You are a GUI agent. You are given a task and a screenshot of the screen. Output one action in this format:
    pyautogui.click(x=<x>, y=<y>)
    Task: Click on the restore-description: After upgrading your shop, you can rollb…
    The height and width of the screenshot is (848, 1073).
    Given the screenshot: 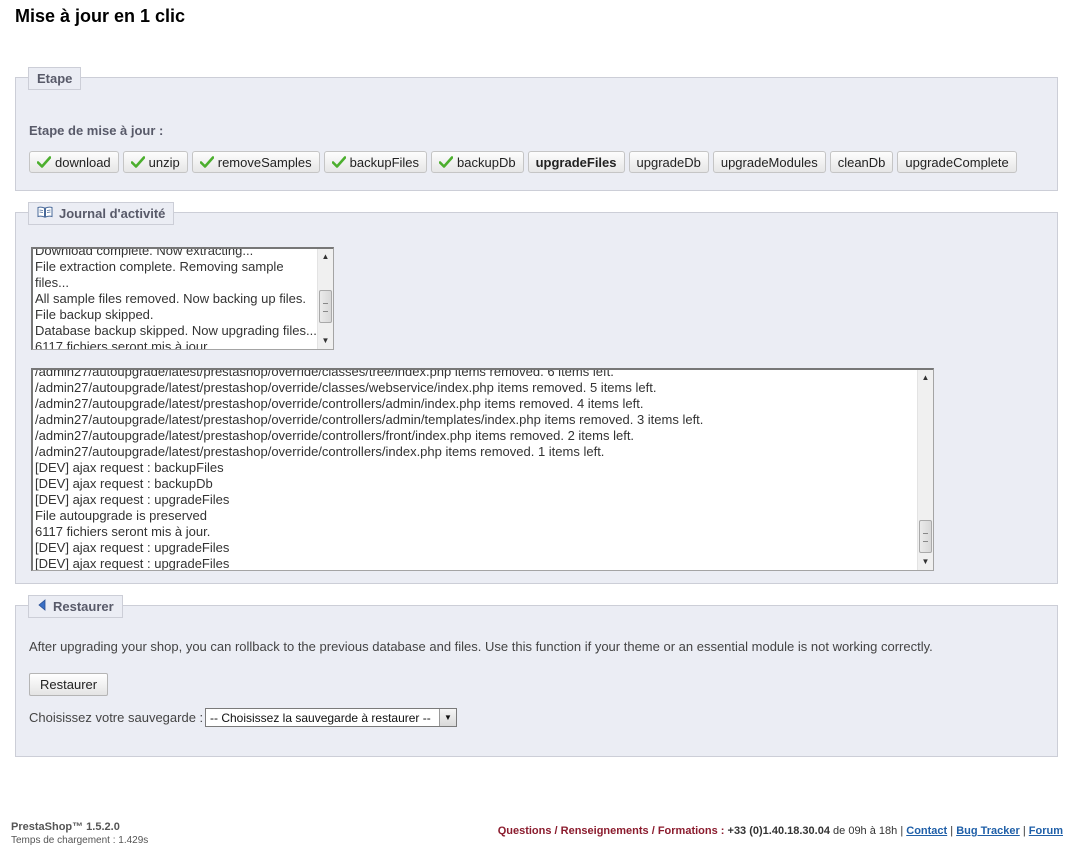 What is the action you would take?
    pyautogui.click(x=481, y=646)
    